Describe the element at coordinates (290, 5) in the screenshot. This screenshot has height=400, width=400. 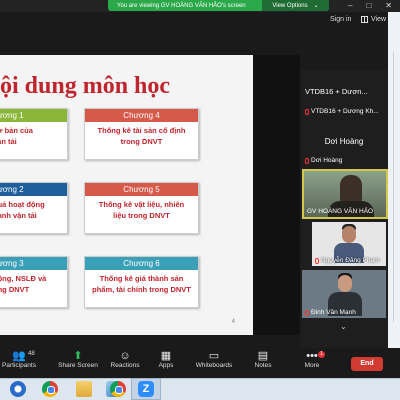
I see `view-options-label: View Options` at that location.